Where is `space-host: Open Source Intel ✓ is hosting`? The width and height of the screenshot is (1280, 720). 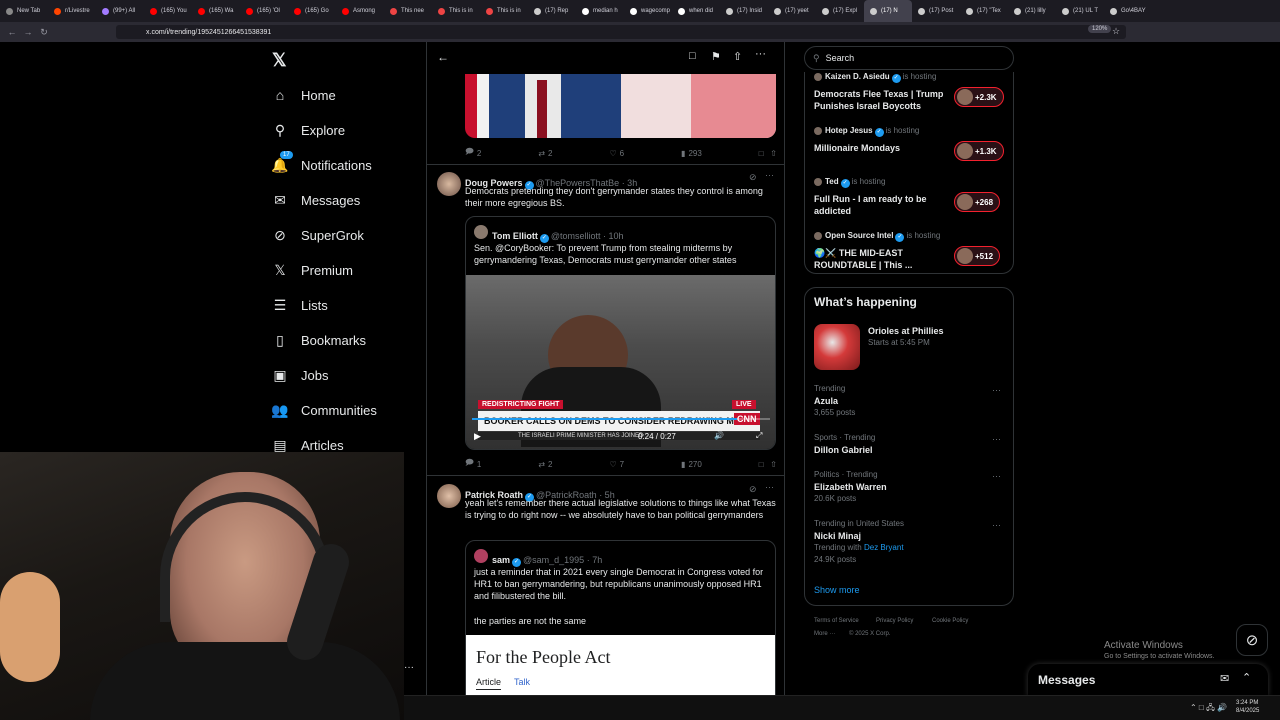
space-host: Open Source Intel ✓ is hosting is located at coordinates (877, 236).